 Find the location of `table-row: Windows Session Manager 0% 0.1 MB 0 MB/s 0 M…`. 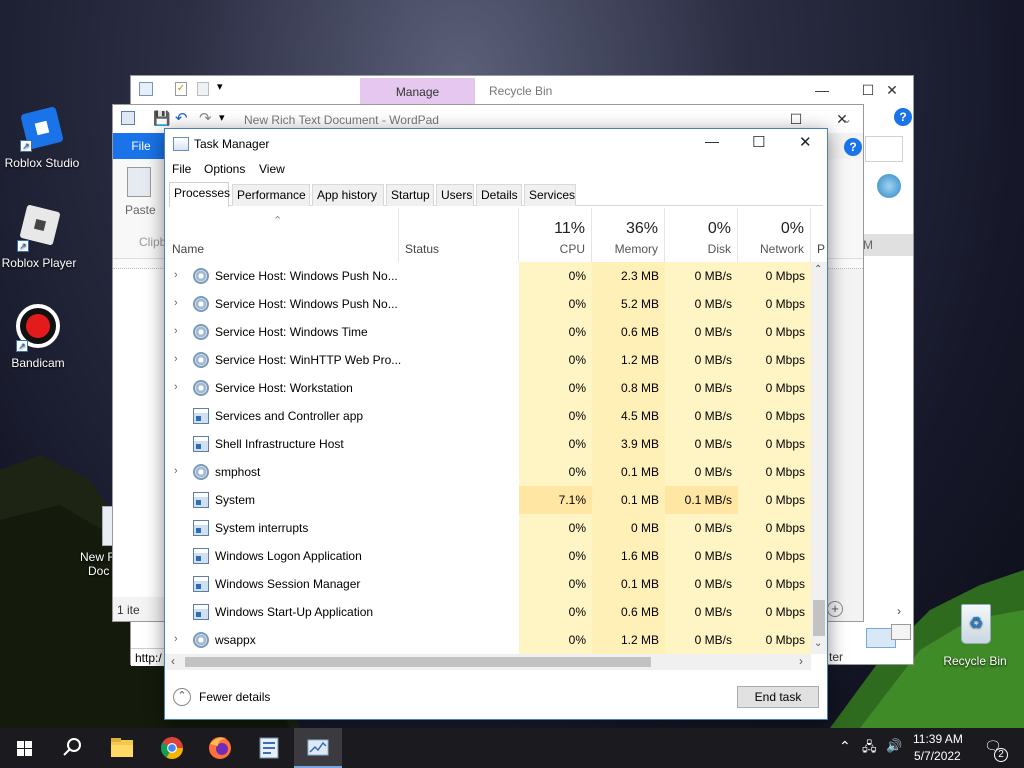

table-row: Windows Session Manager 0% 0.1 MB 0 MB/s 0 M… is located at coordinates (488, 584).